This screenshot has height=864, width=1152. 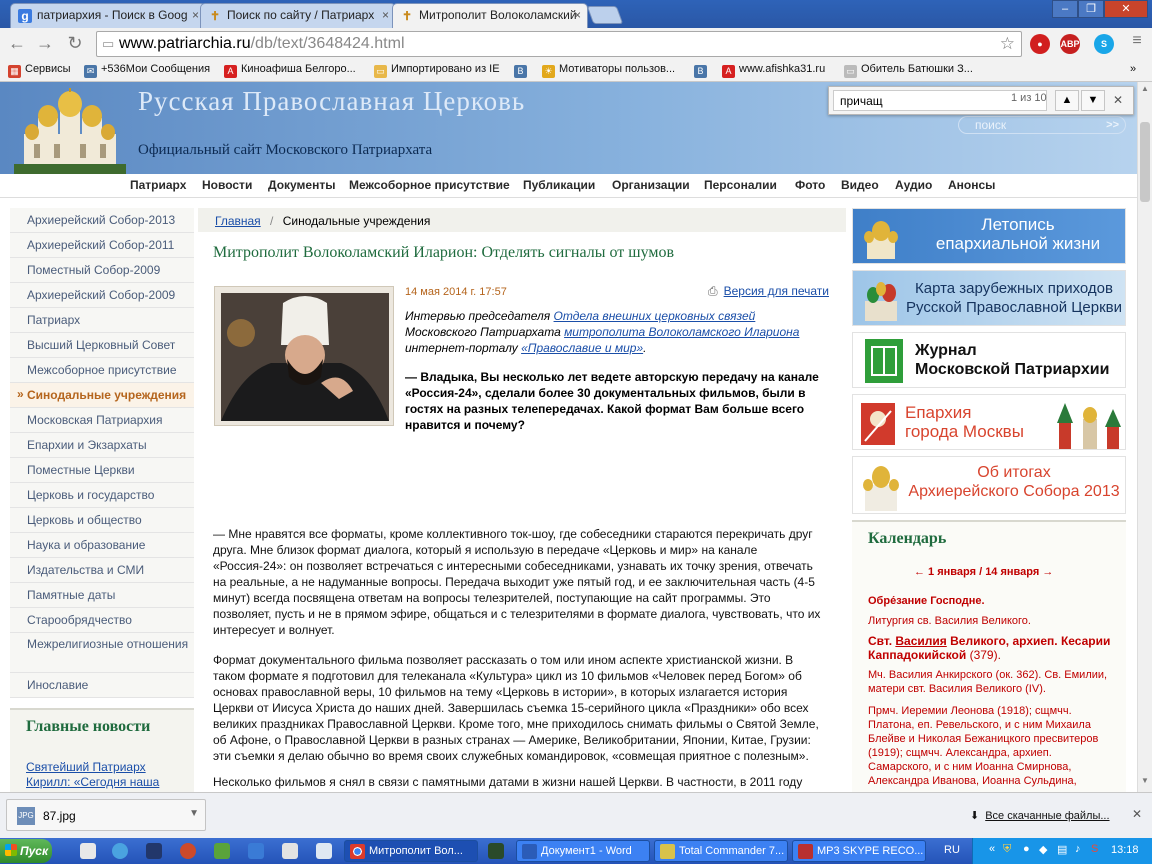 I want to click on bookmark-services: ▦ Сервисы, so click(x=39, y=70).